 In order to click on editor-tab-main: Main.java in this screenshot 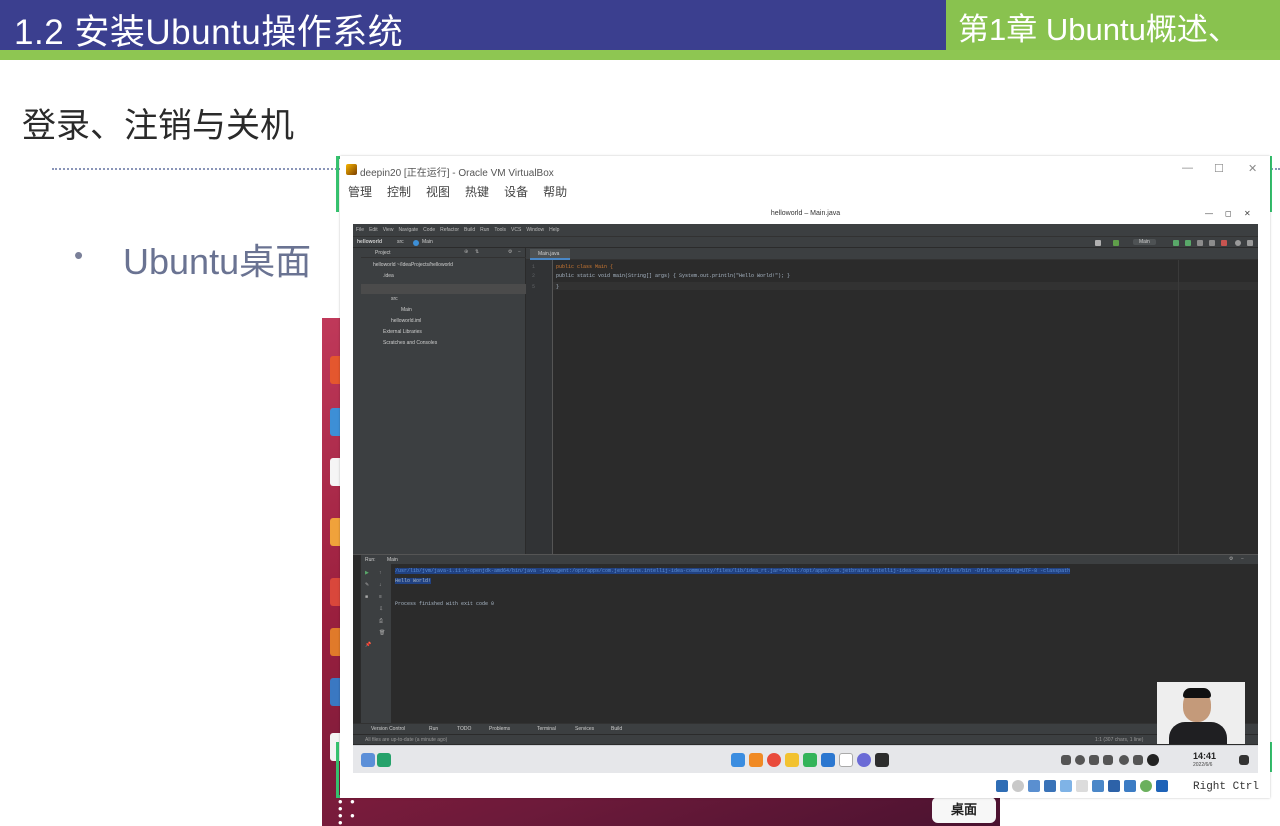, I will do `click(550, 254)`.